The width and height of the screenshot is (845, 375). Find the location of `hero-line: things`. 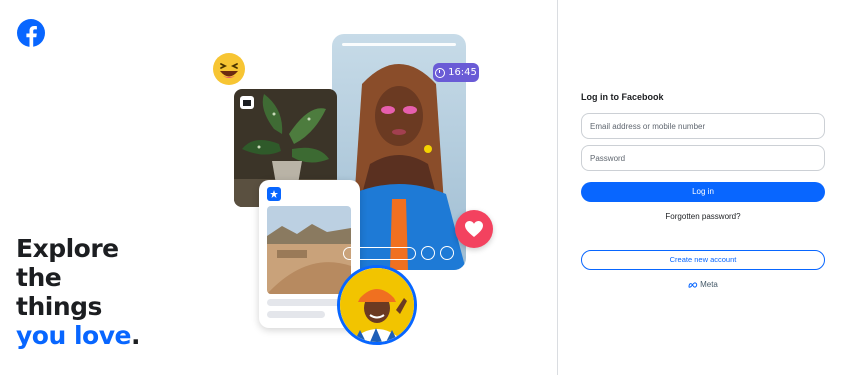

hero-line: things is located at coordinates (59, 306).